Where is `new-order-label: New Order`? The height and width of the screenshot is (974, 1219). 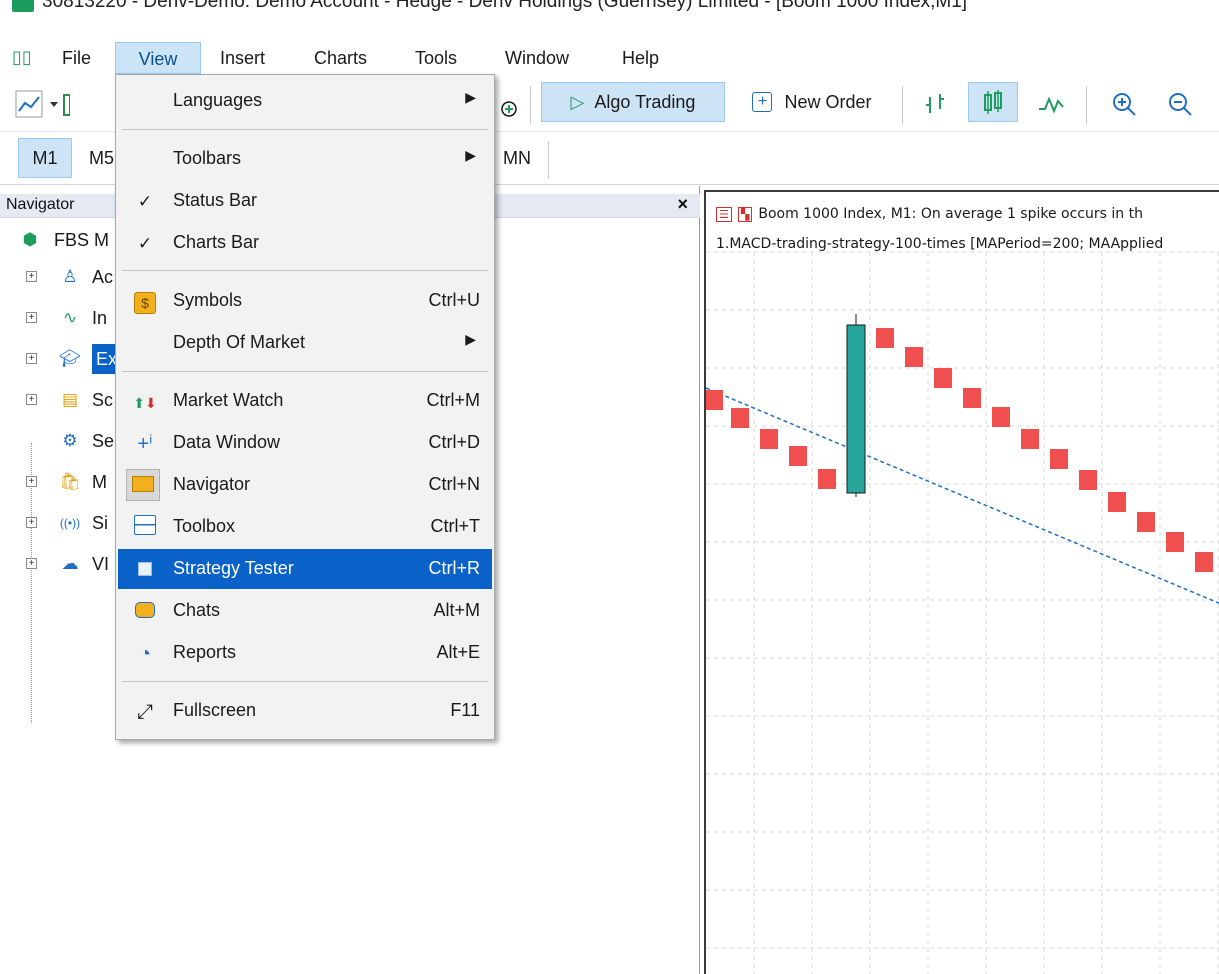 new-order-label: New Order is located at coordinates (828, 101).